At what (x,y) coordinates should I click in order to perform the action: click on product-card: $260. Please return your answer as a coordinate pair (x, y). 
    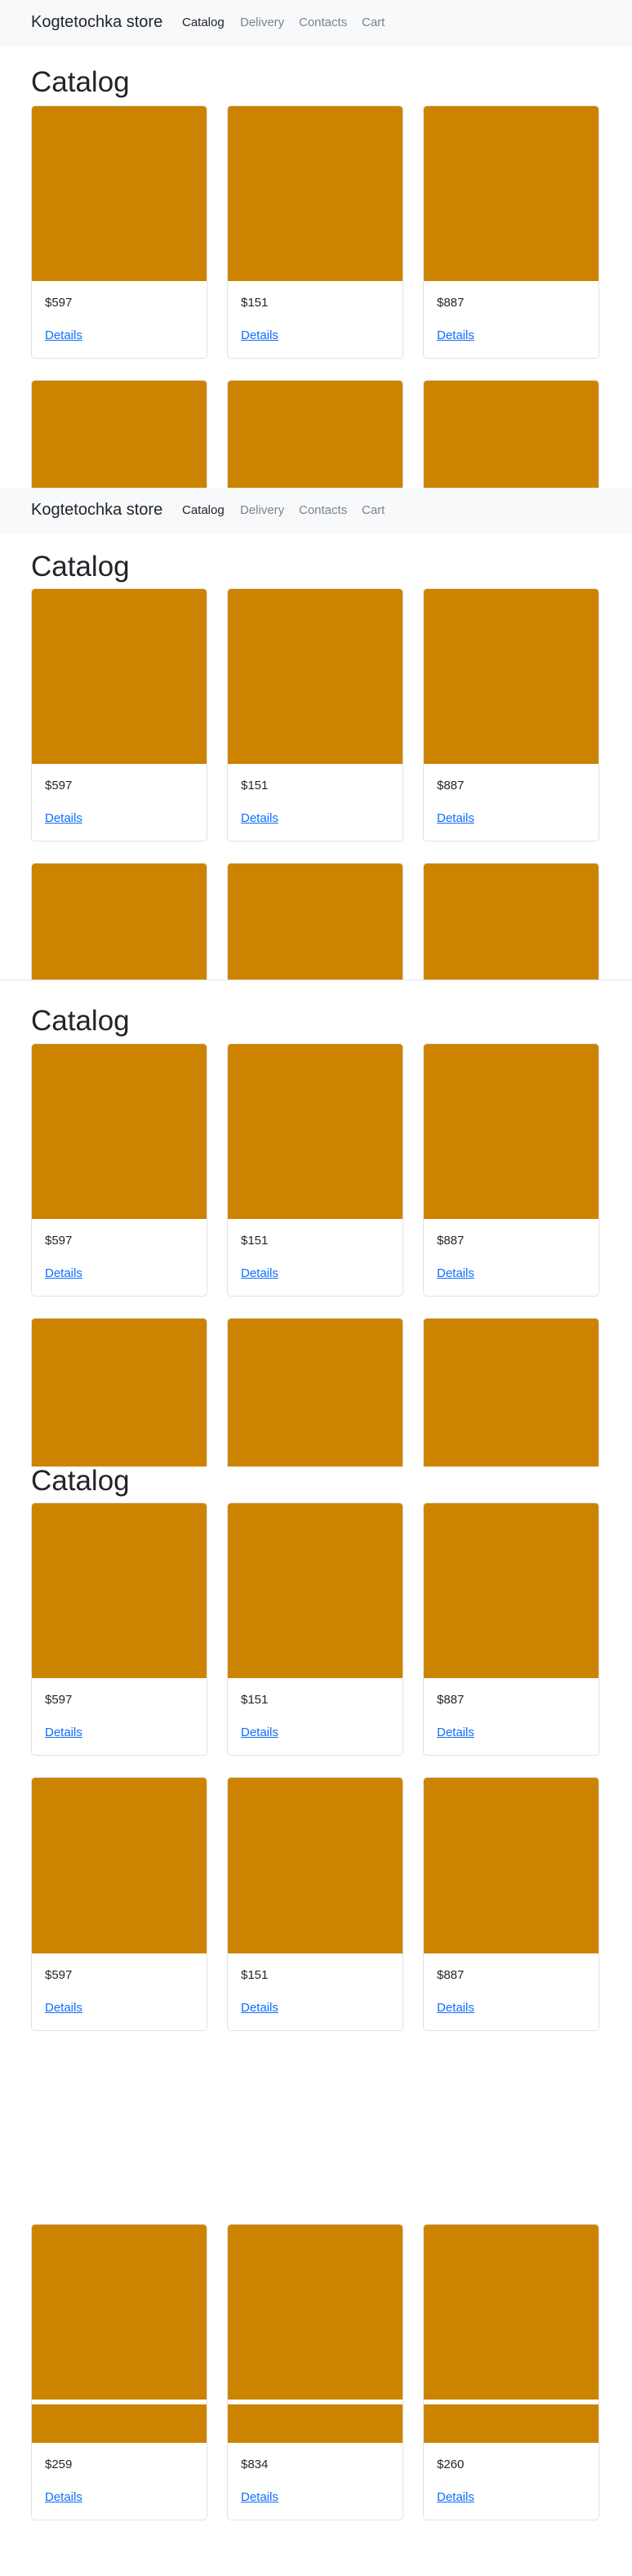
    Looking at the image, I should click on (511, 2314).